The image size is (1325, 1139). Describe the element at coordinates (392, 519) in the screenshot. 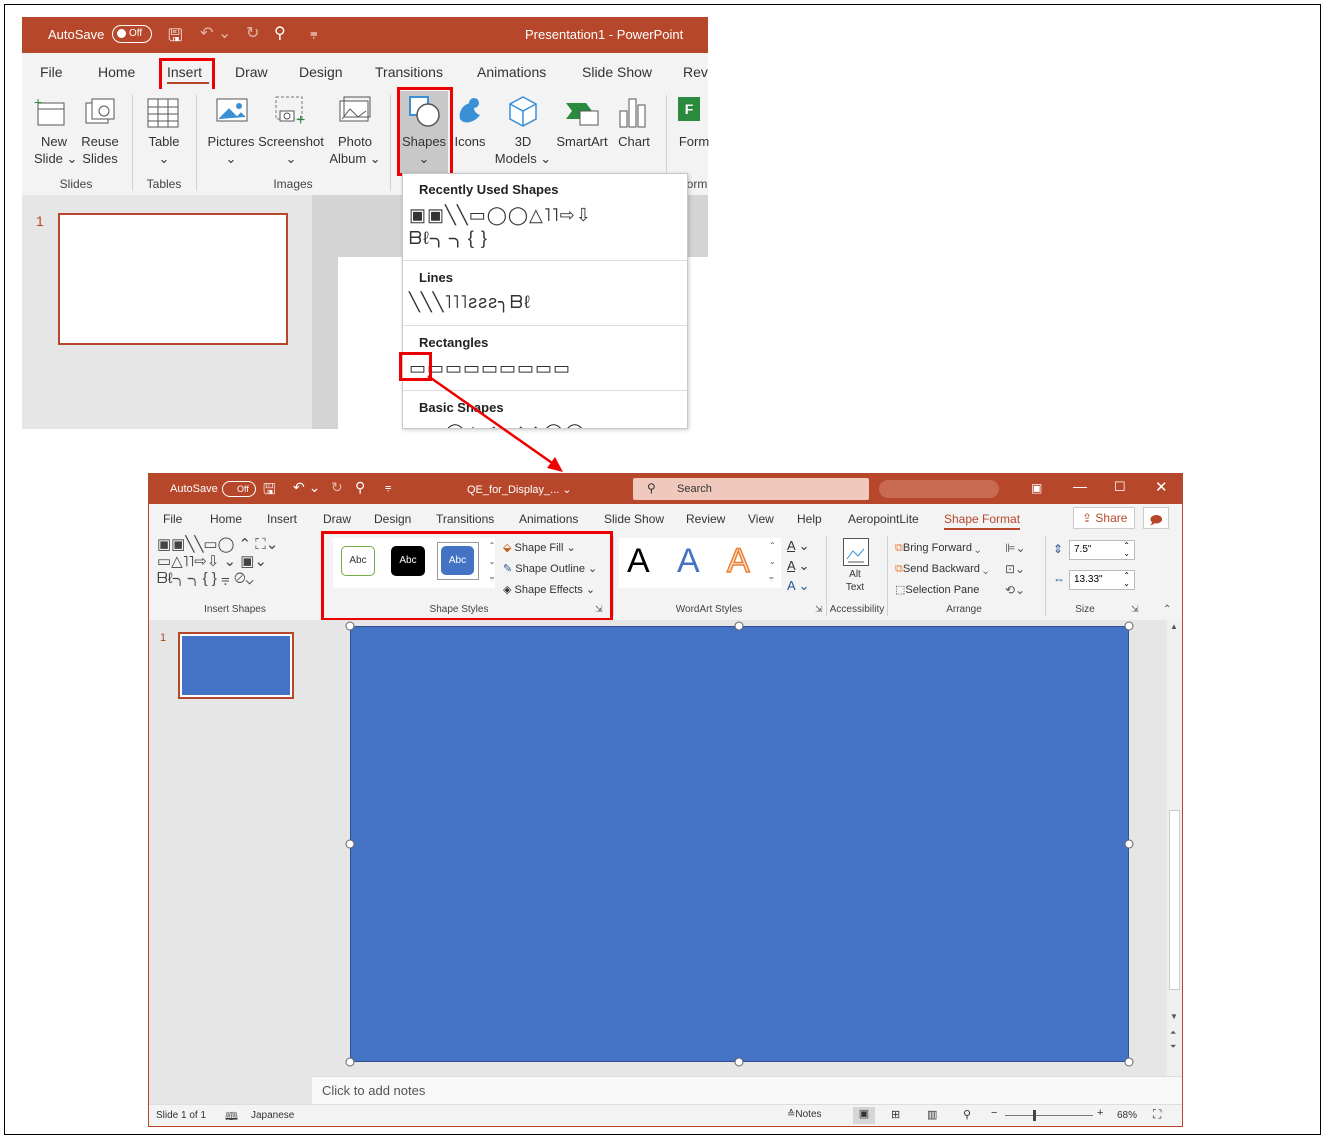

I see `tab-design-2: Design` at that location.